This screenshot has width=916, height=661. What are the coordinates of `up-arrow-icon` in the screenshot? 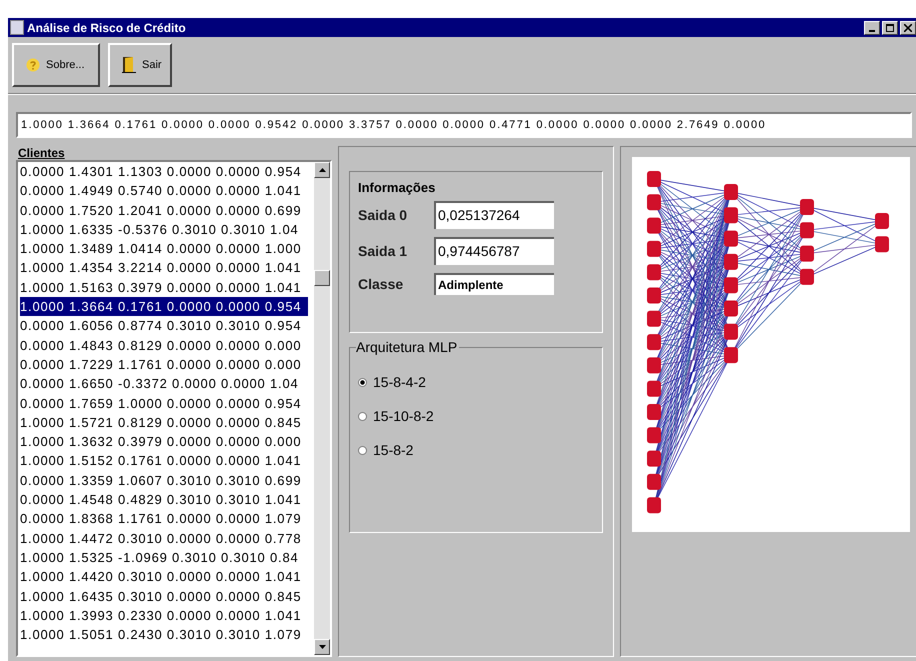 It's located at (322, 170).